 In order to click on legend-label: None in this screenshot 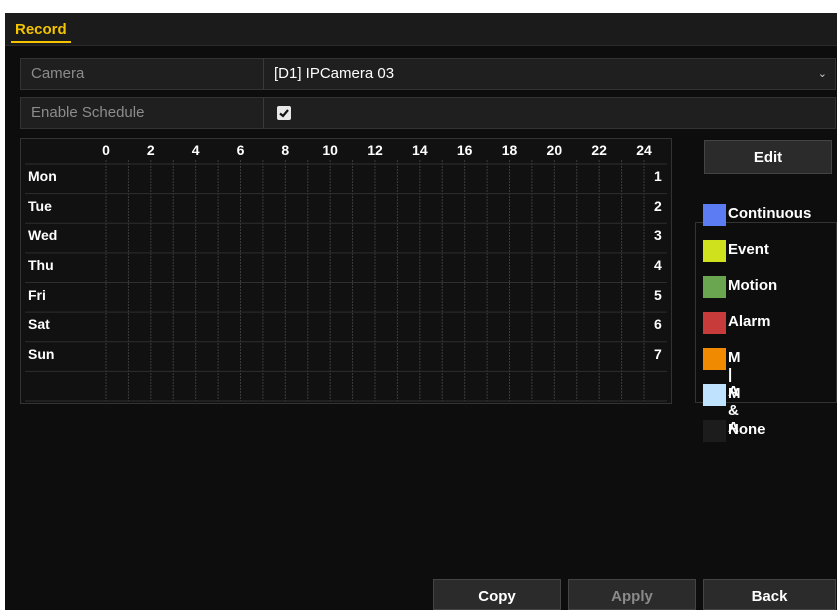, I will do `click(747, 429)`.